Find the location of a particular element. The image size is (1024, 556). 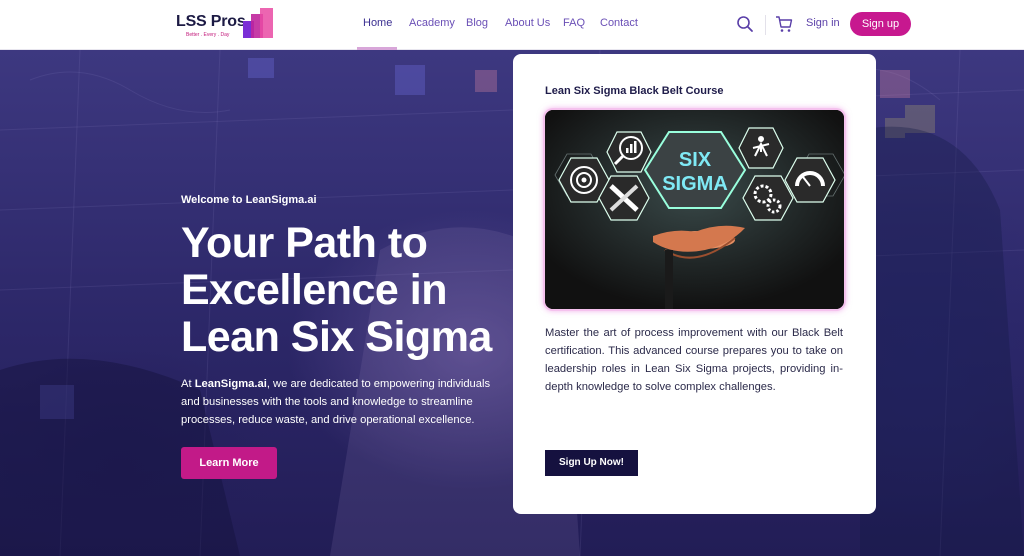

header-divider is located at coordinates (765, 25).